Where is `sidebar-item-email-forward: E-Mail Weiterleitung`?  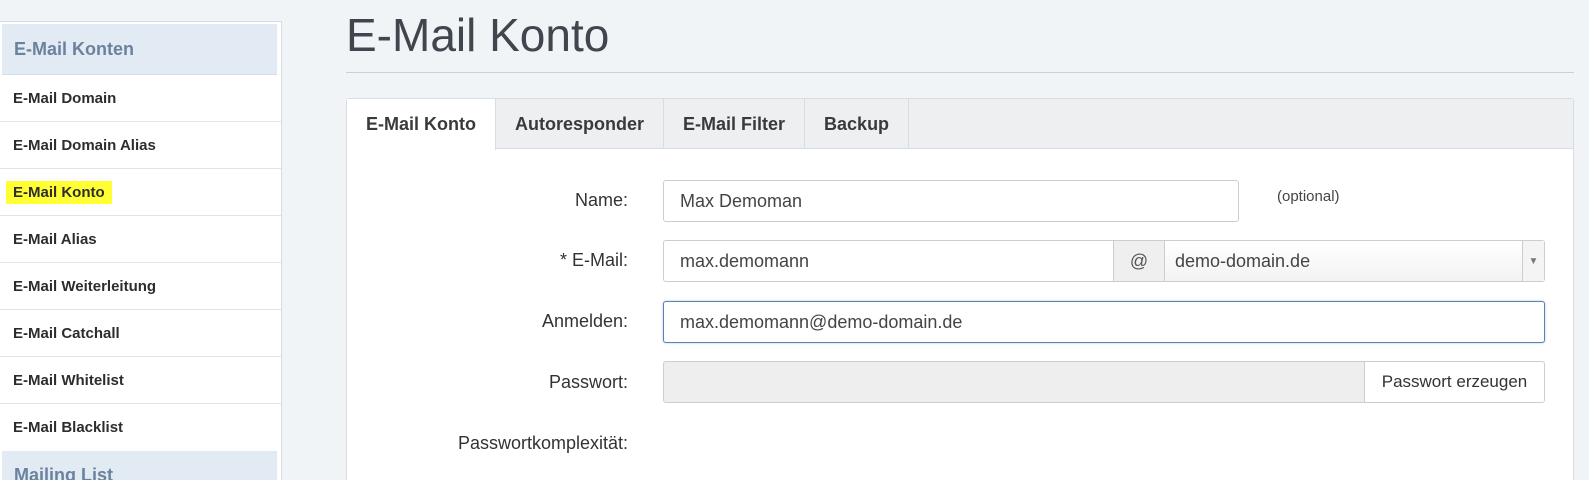 sidebar-item-email-forward: E-Mail Weiterleitung is located at coordinates (140, 286).